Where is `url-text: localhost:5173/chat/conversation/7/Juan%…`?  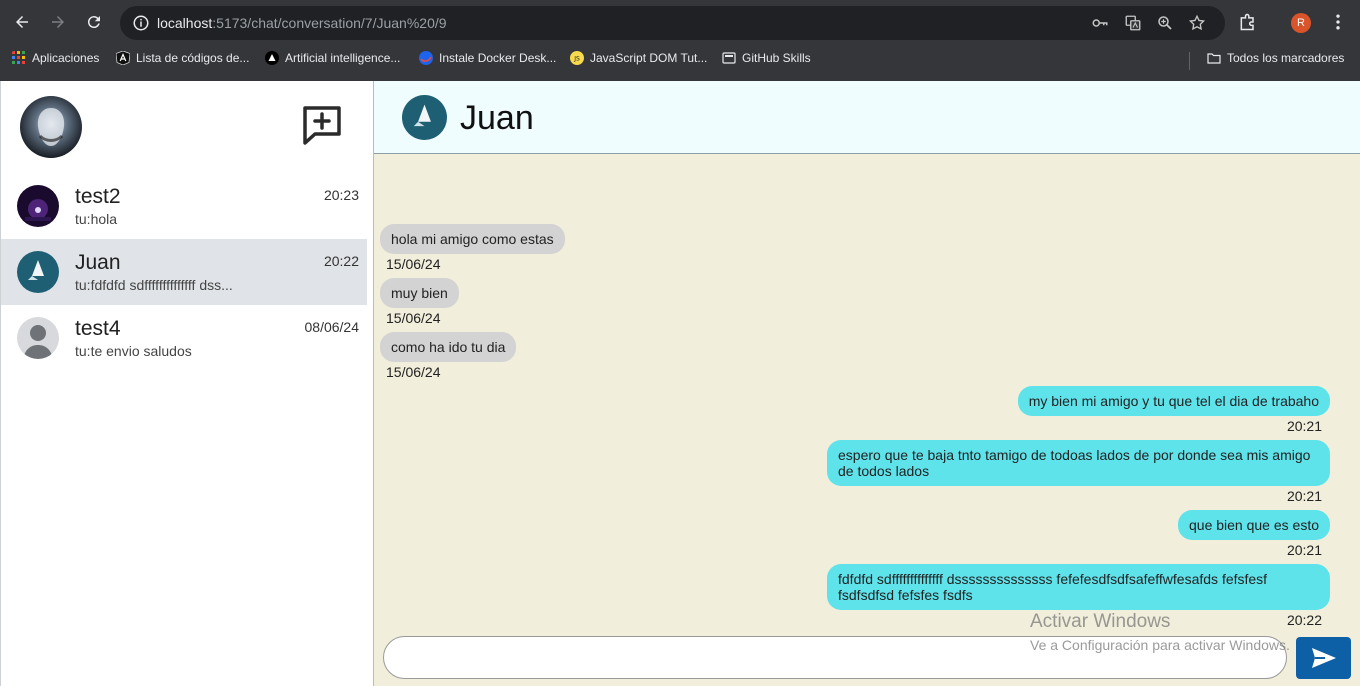 url-text: localhost:5173/chat/conversation/7/Juan%… is located at coordinates (302, 23).